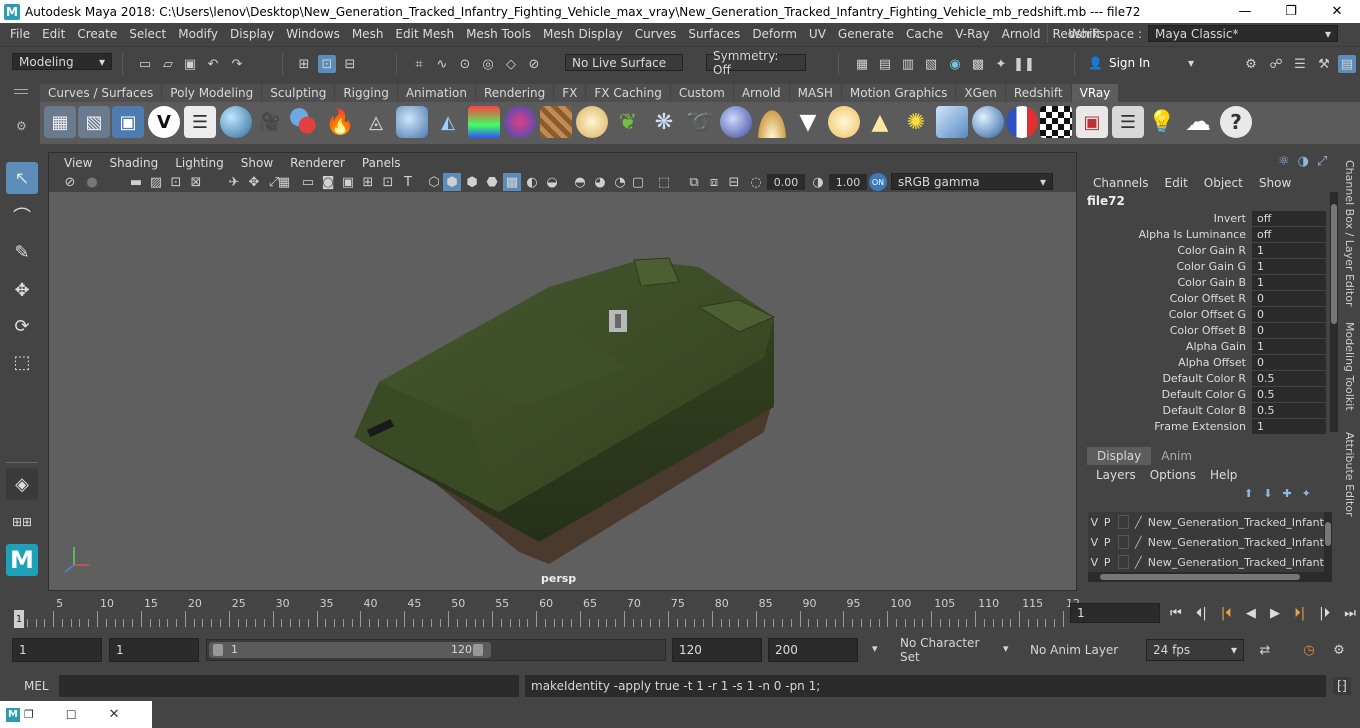 This screenshot has width=1360, height=728. I want to click on layer-name: New_Generation_Tracked_Infantry_, so click(1236, 522).